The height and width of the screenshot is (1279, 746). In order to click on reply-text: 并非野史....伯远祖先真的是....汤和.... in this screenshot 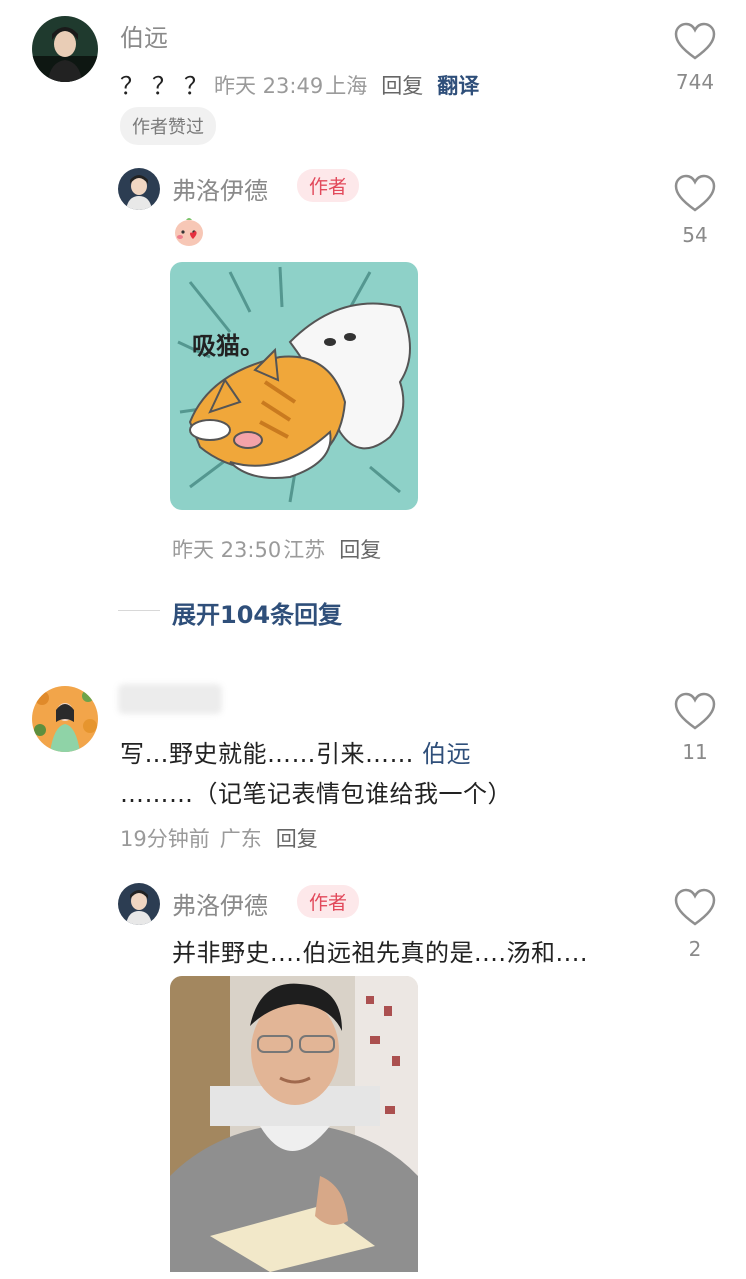, I will do `click(380, 953)`.